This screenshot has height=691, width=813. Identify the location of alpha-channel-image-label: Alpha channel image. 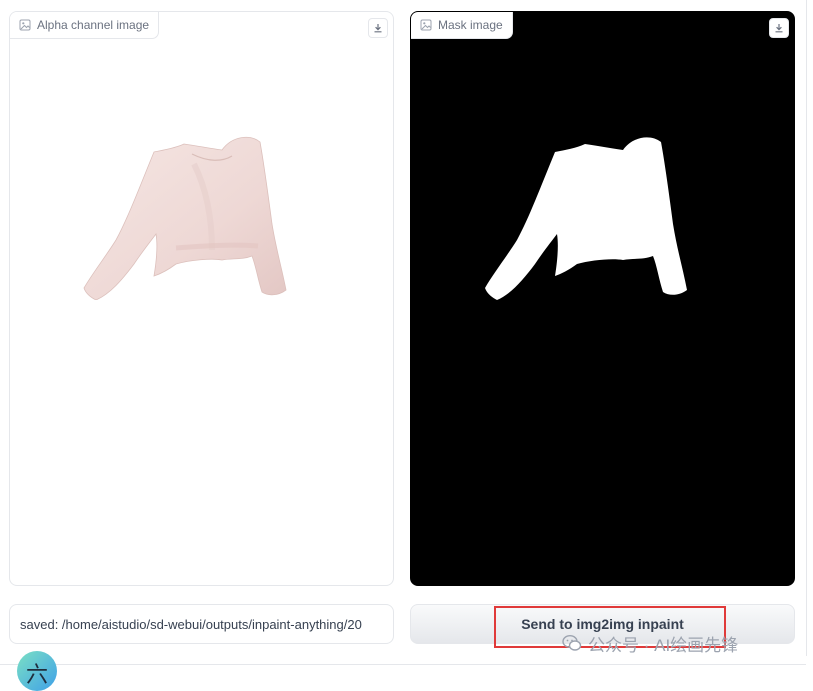
(93, 25).